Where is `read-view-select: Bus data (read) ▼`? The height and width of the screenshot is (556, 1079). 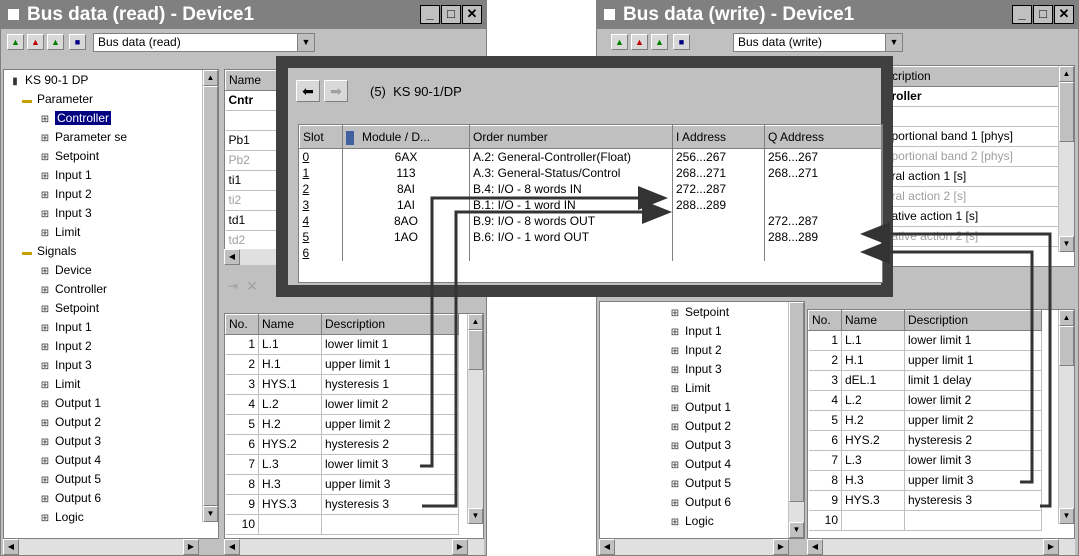
read-view-select: Bus data (read) ▼ is located at coordinates (204, 42).